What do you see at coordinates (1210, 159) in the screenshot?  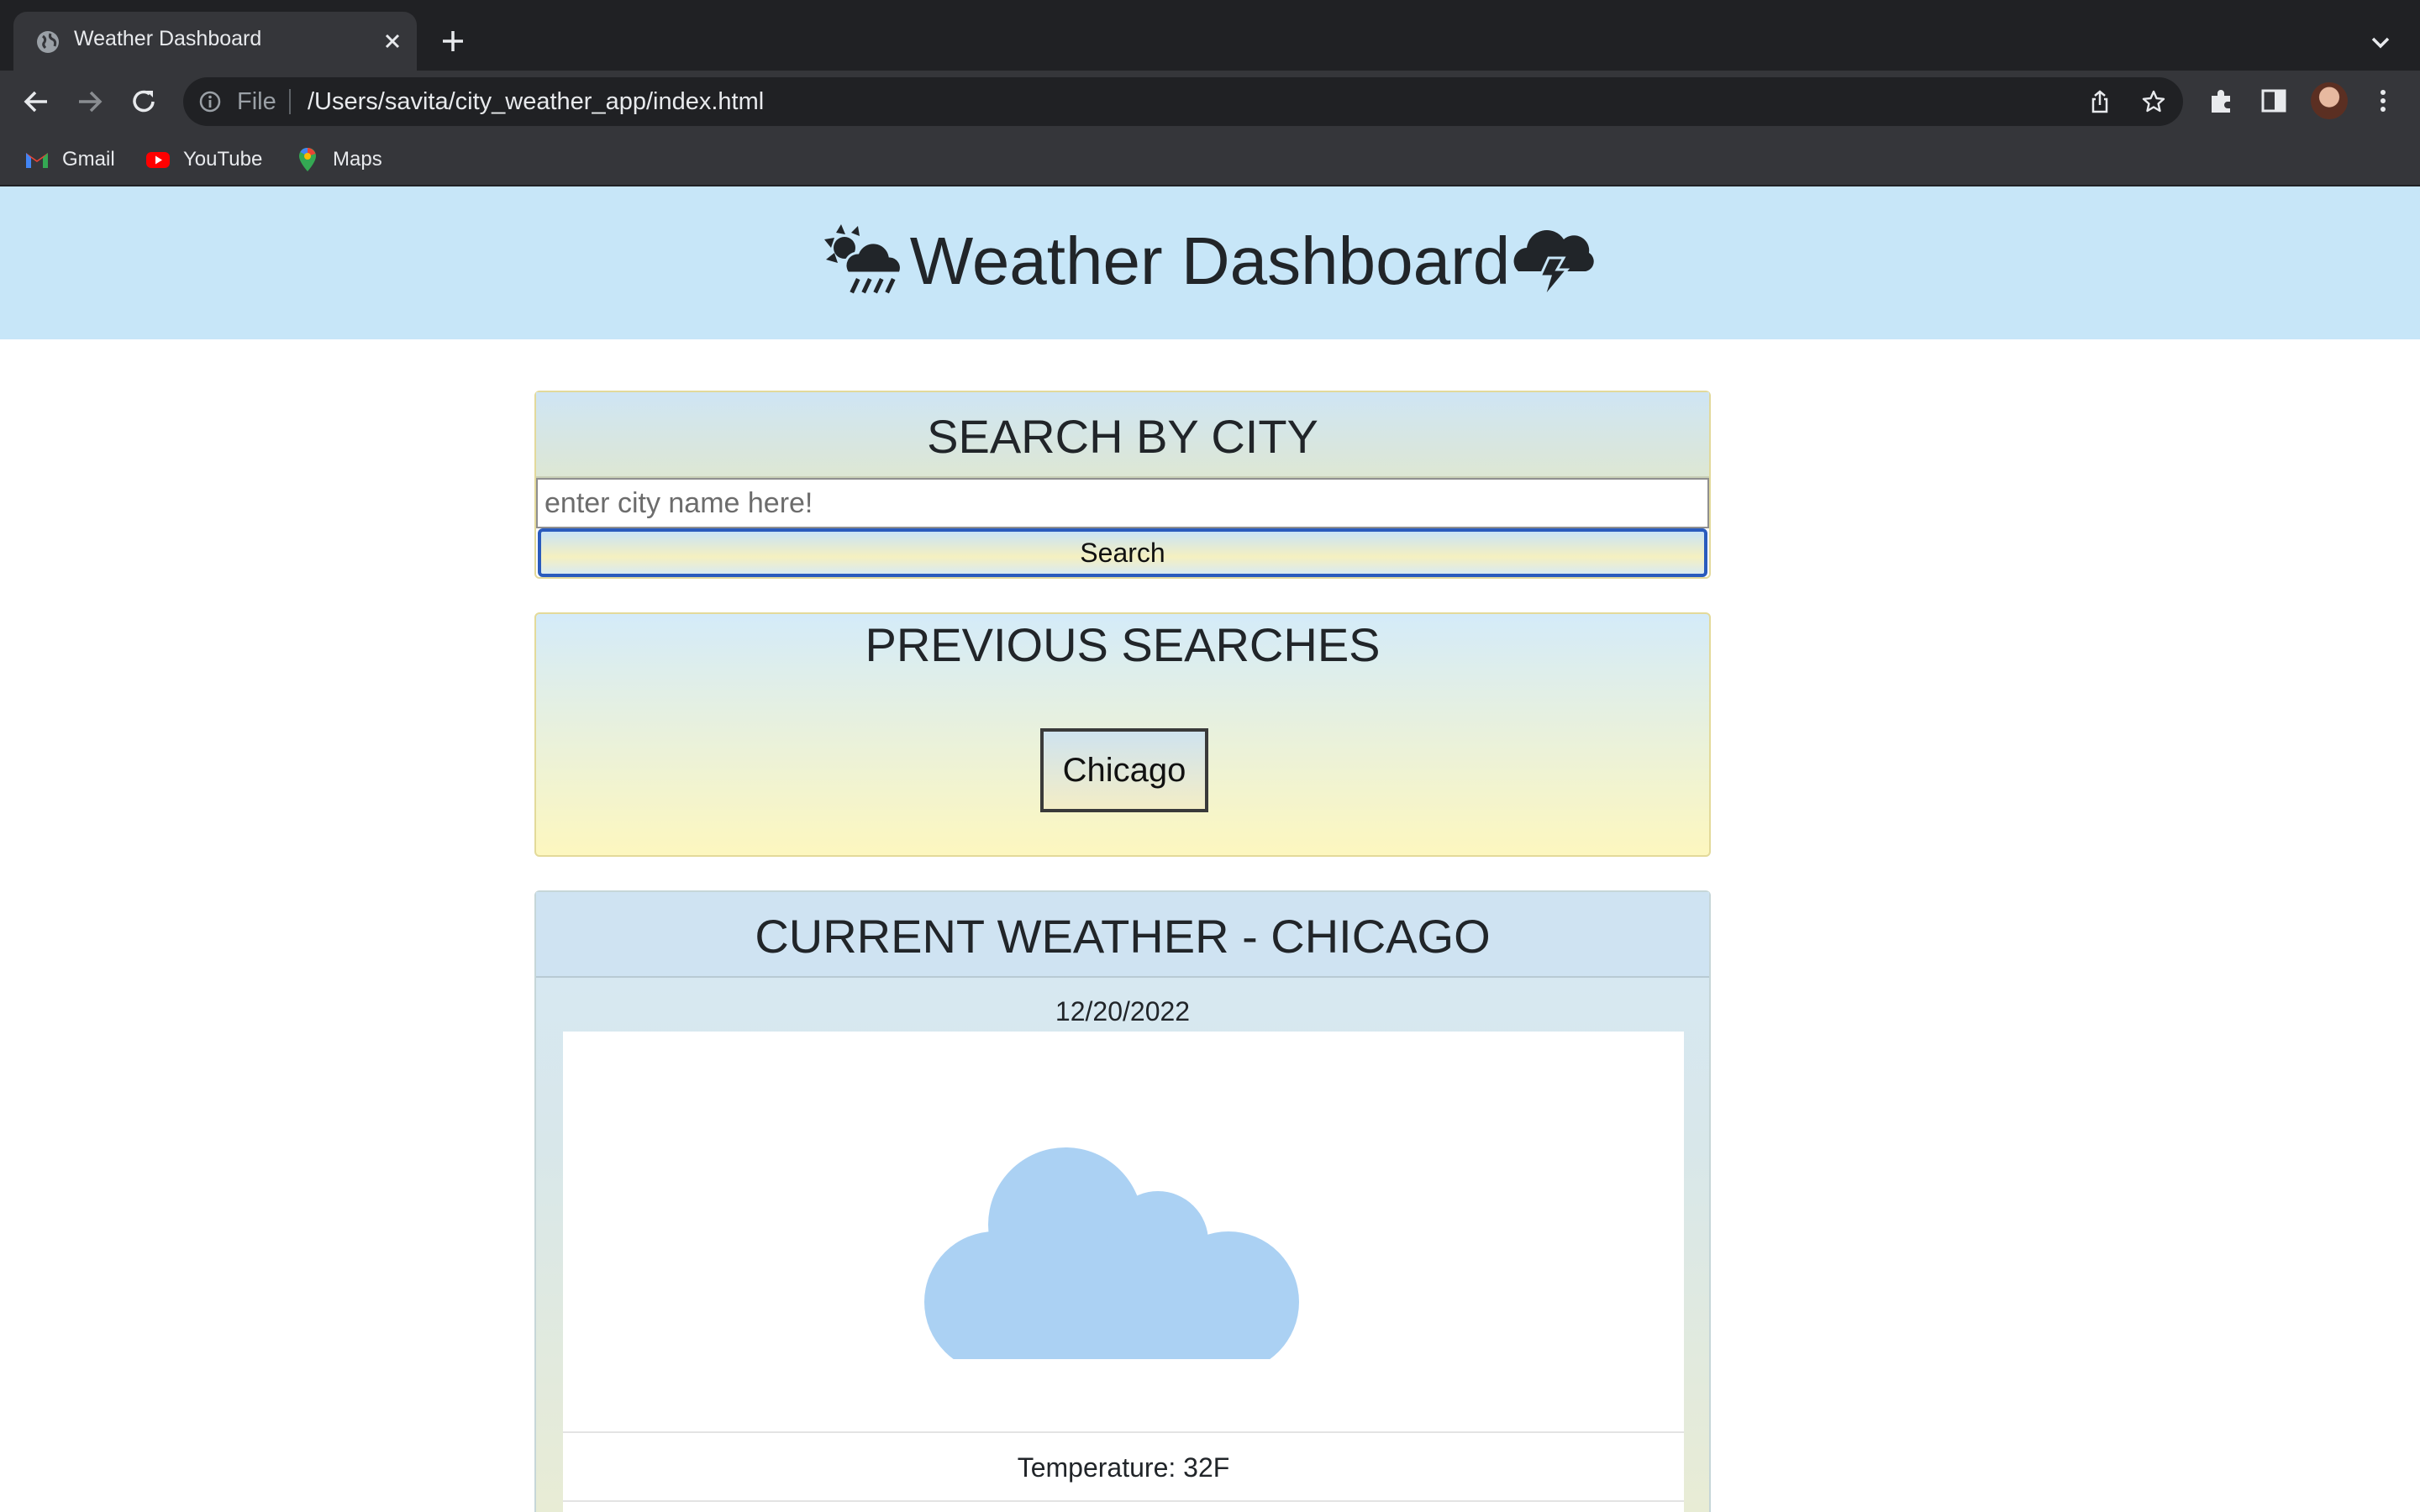 I see `bookmarks-bar: Gmail YouTube Maps` at bounding box center [1210, 159].